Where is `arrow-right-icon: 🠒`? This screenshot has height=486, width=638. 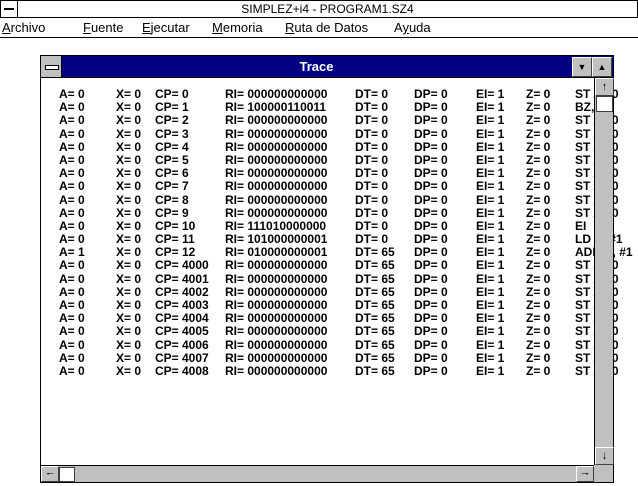 arrow-right-icon: 🠒 is located at coordinates (585, 474).